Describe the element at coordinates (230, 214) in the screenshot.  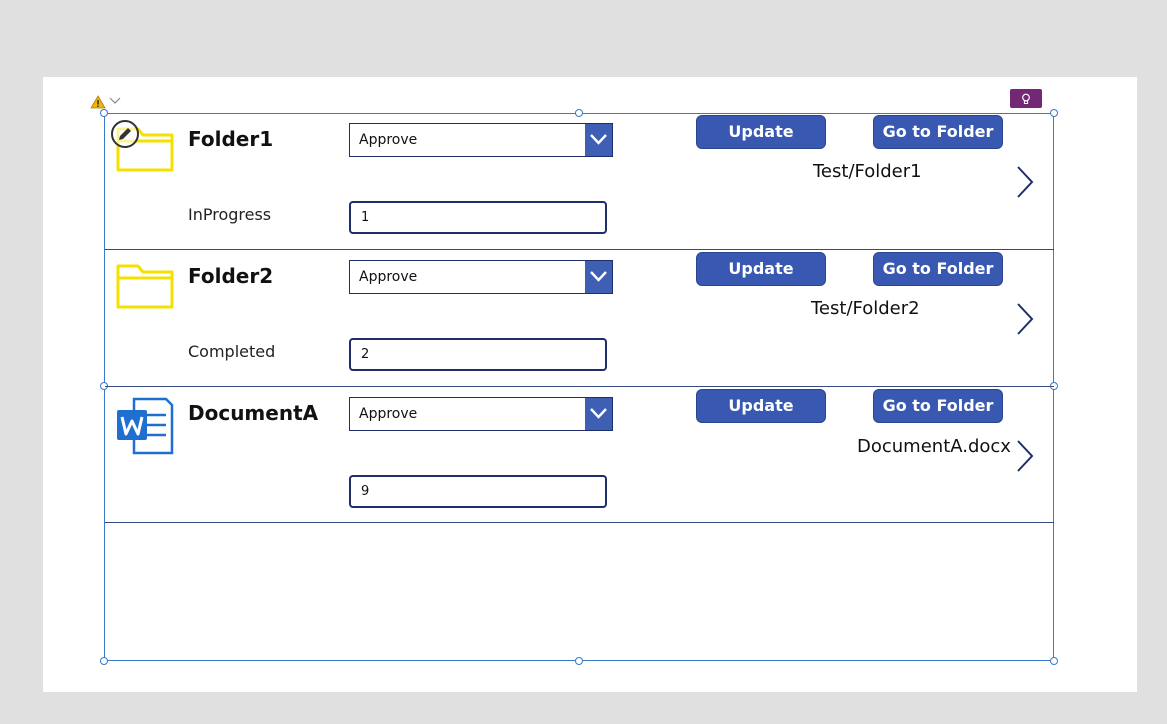
I see `item-status: InProgress` at that location.